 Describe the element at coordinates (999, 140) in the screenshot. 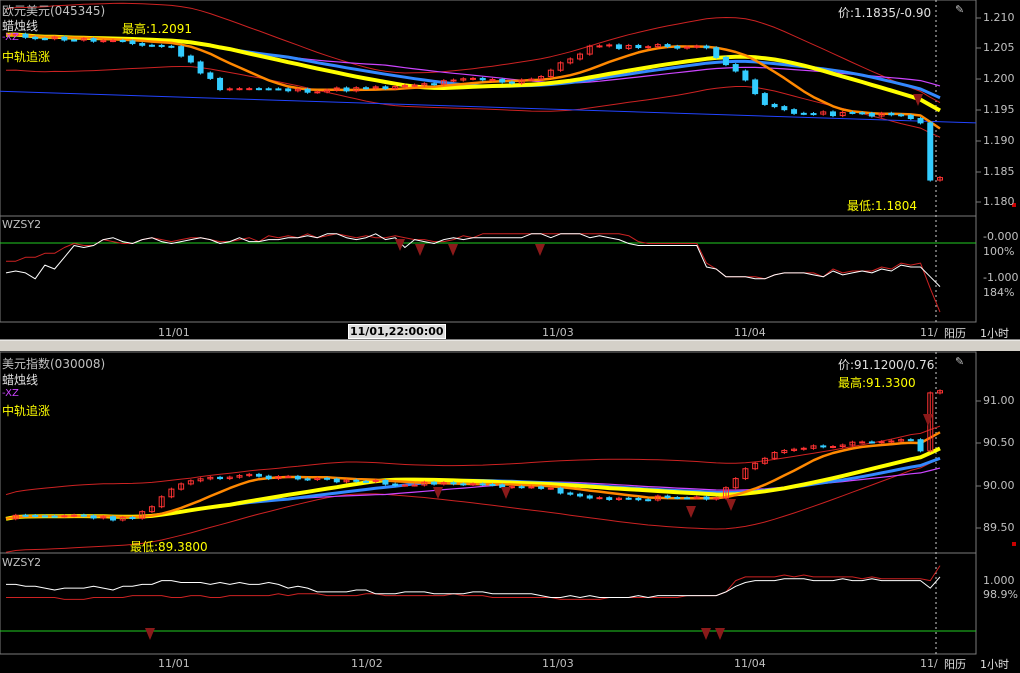

I see `p1-ytick: 1.190` at that location.